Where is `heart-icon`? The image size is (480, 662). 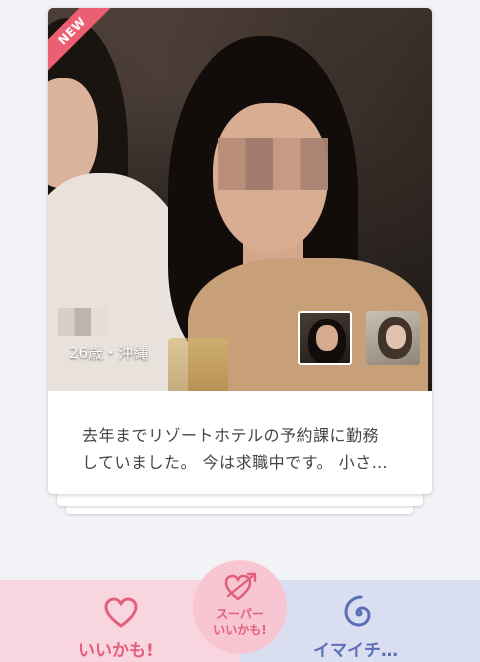
heart-icon is located at coordinates (121, 612).